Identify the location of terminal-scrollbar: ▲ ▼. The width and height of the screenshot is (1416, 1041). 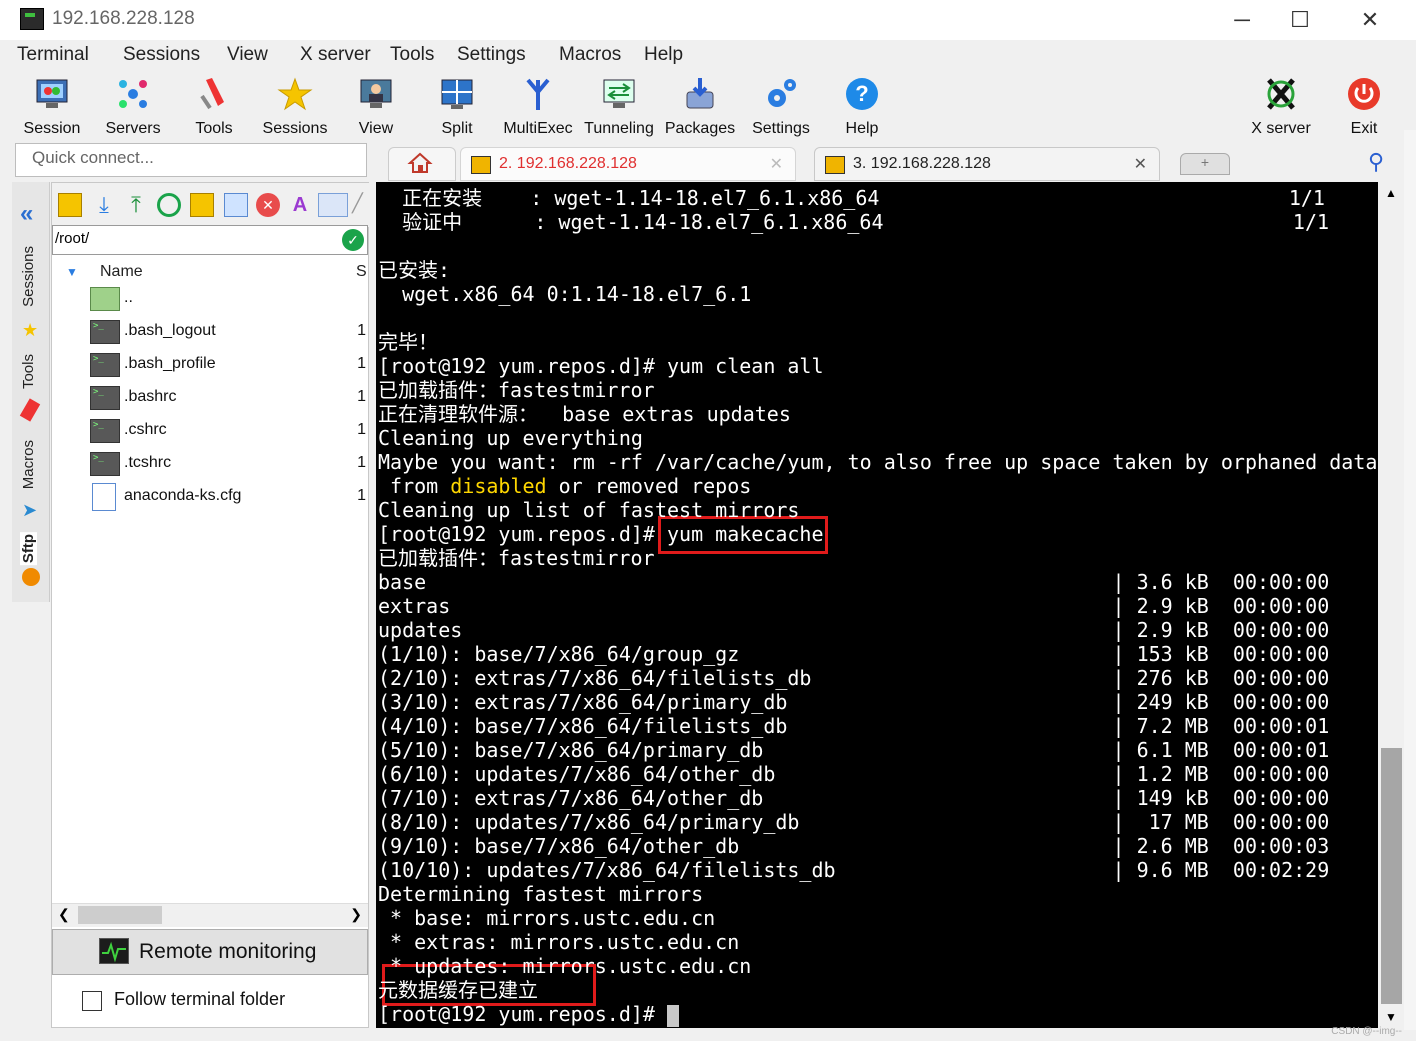
(1391, 605).